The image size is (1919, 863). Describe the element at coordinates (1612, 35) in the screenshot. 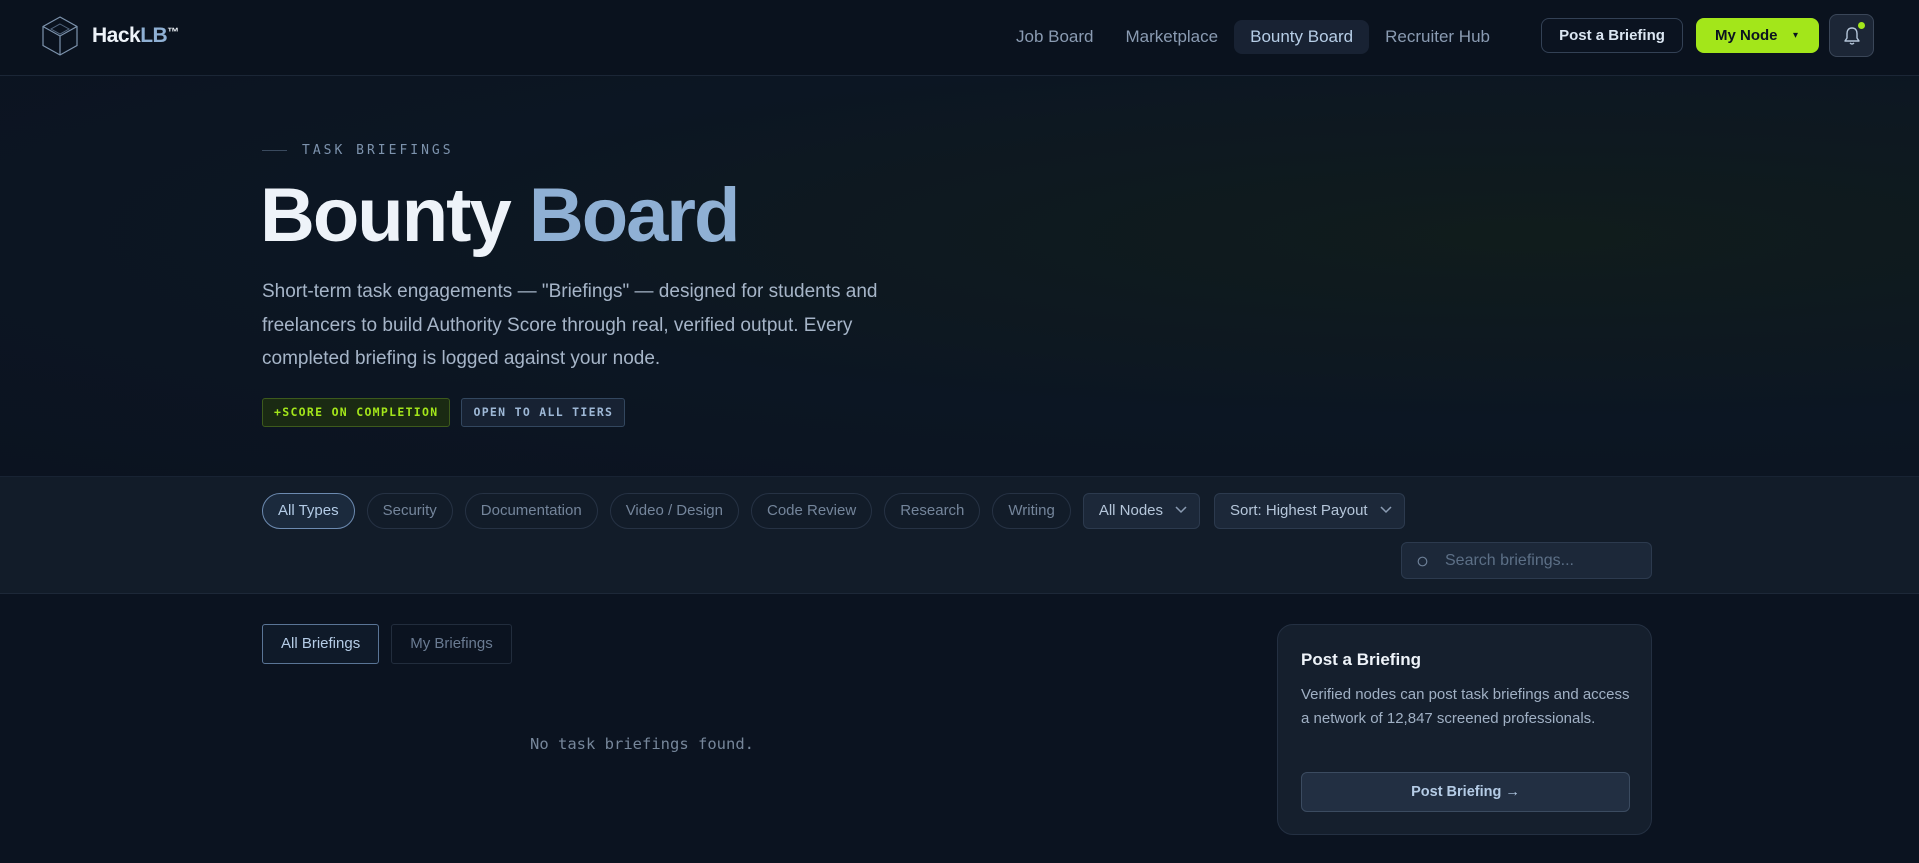

I see `post-briefing-header-button: Post a Briefing` at that location.